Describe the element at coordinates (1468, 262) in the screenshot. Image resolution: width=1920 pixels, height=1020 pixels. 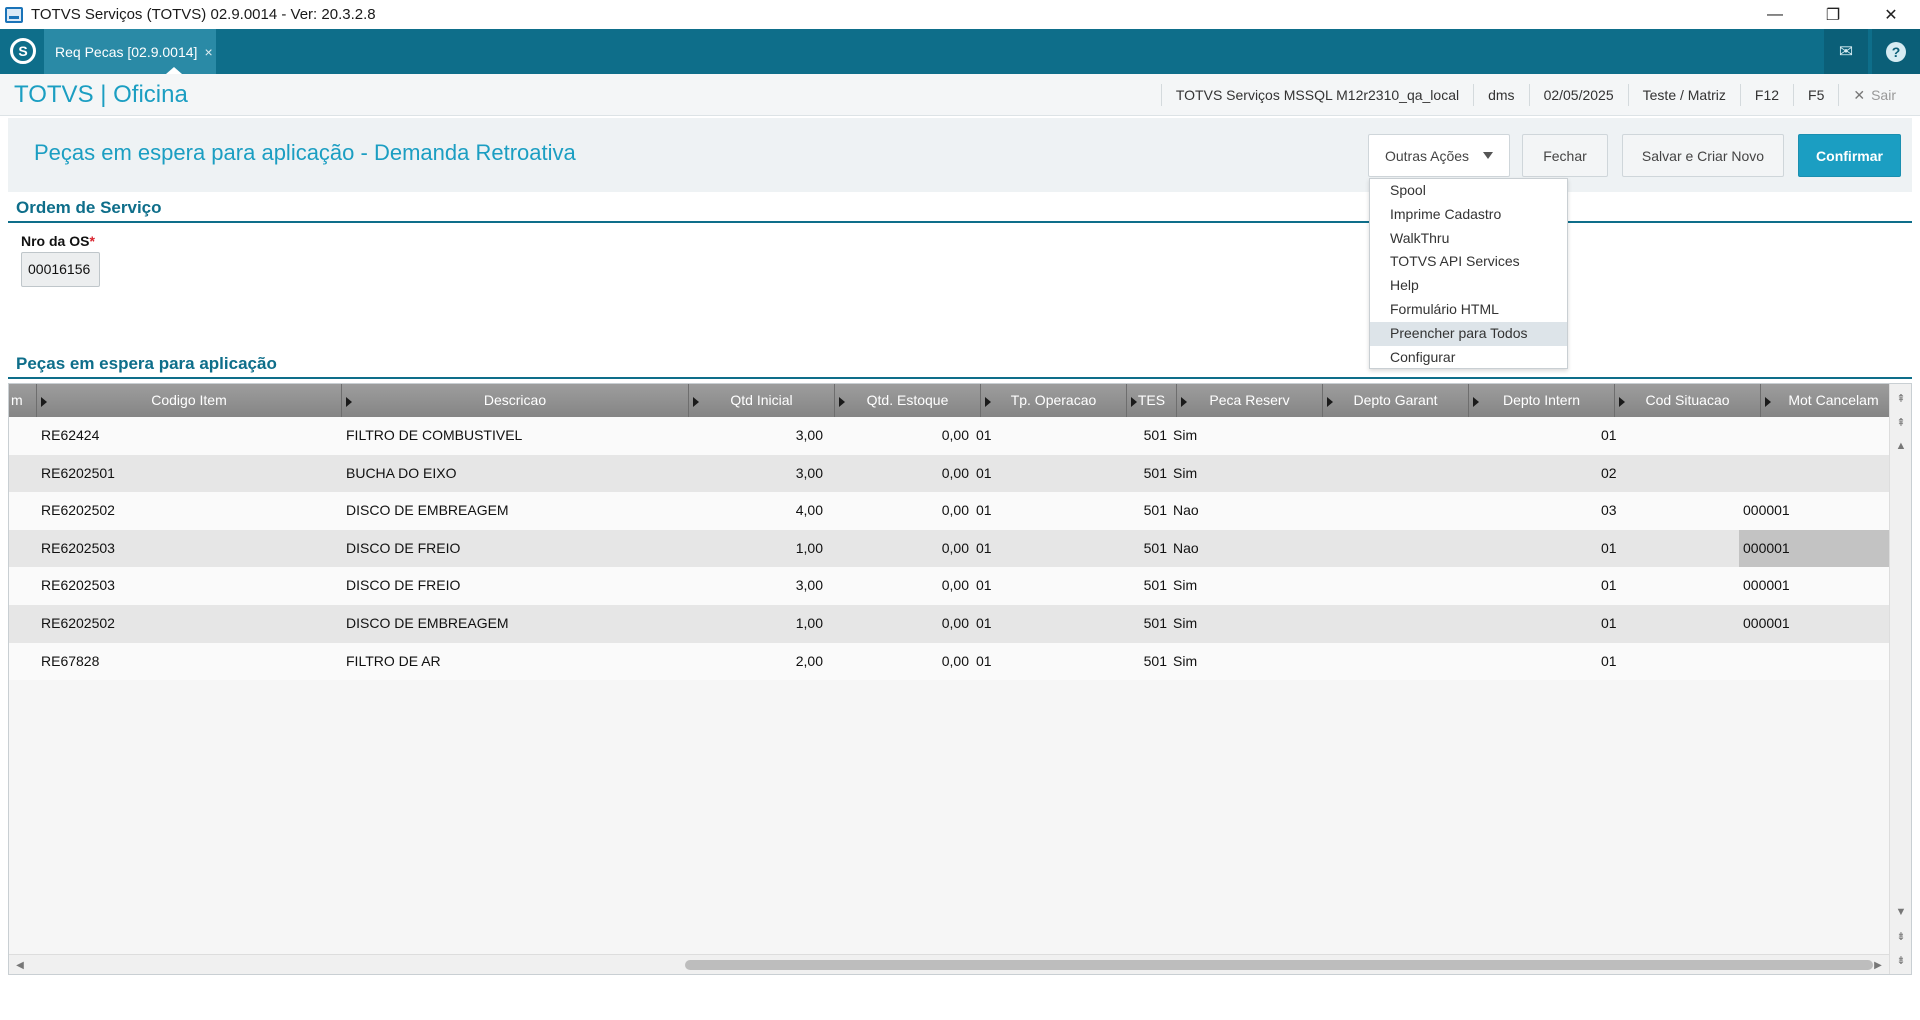
I see `menu-item: TOTVS API Services` at that location.